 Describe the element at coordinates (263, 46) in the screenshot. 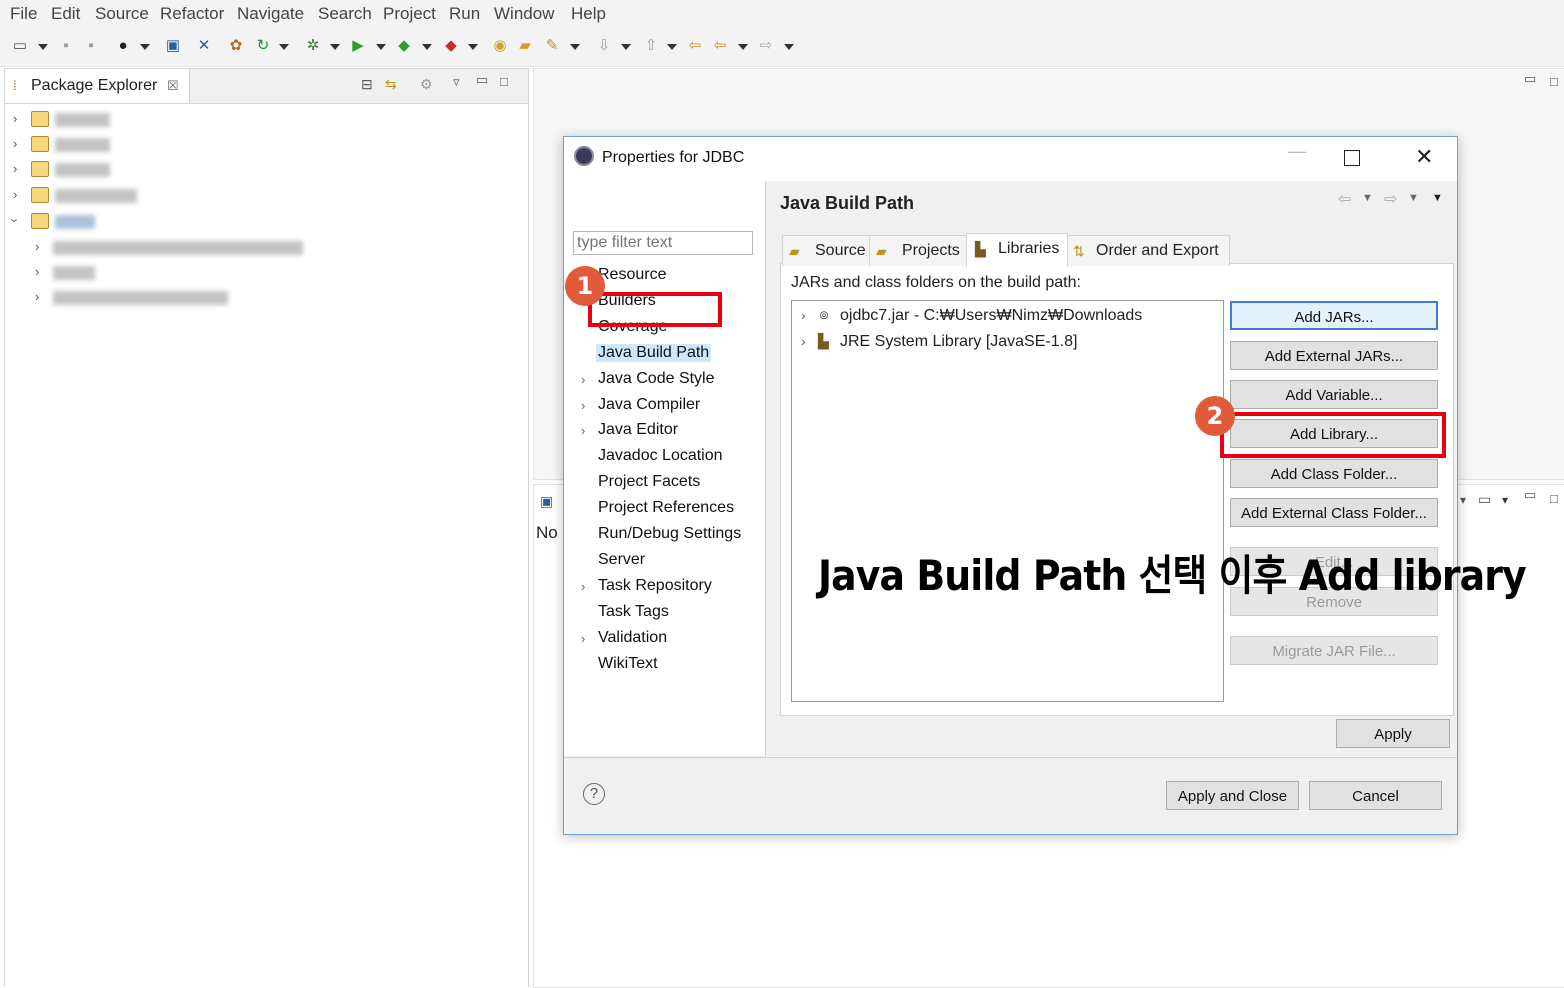

I see `refresh-icon: ↻` at that location.